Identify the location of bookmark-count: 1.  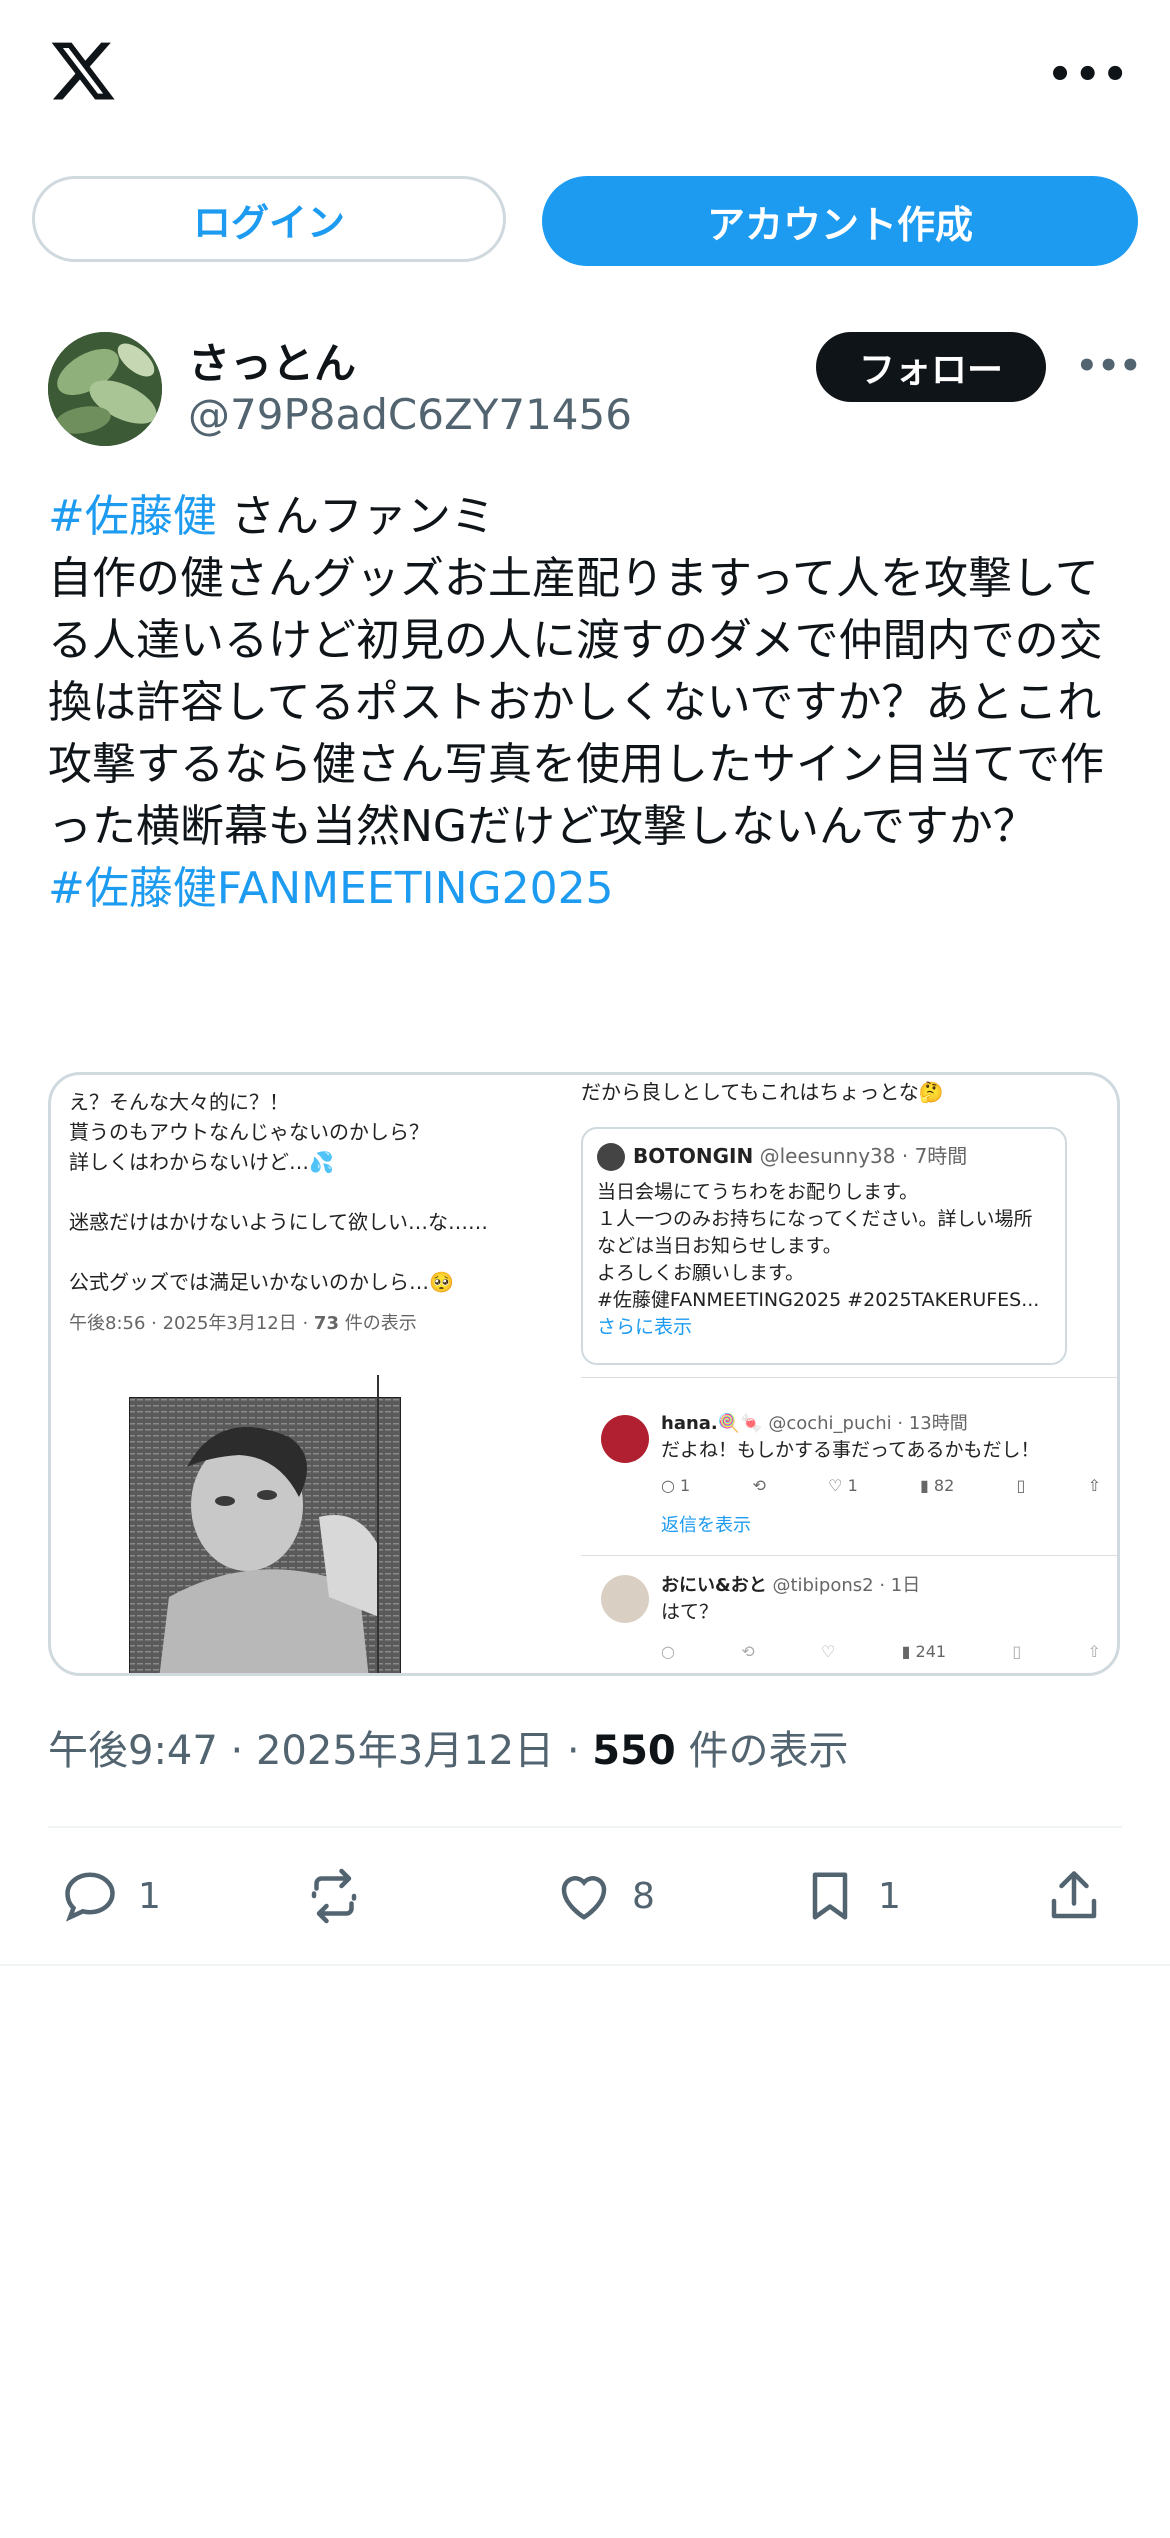
(889, 1896).